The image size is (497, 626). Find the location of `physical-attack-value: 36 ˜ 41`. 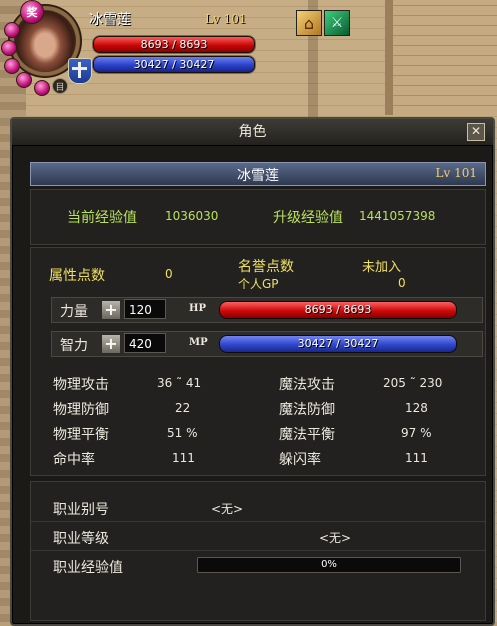

physical-attack-value: 36 ˜ 41 is located at coordinates (179, 383).